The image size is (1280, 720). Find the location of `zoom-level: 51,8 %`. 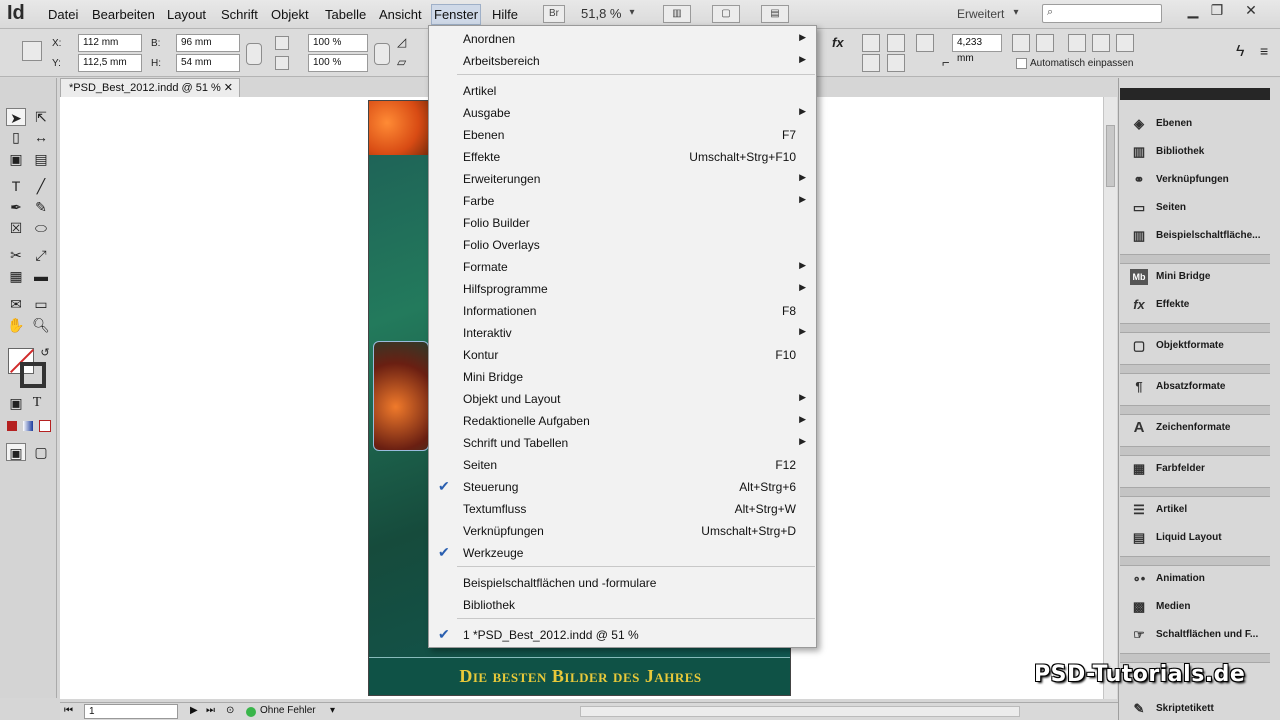

zoom-level: 51,8 % is located at coordinates (601, 13).